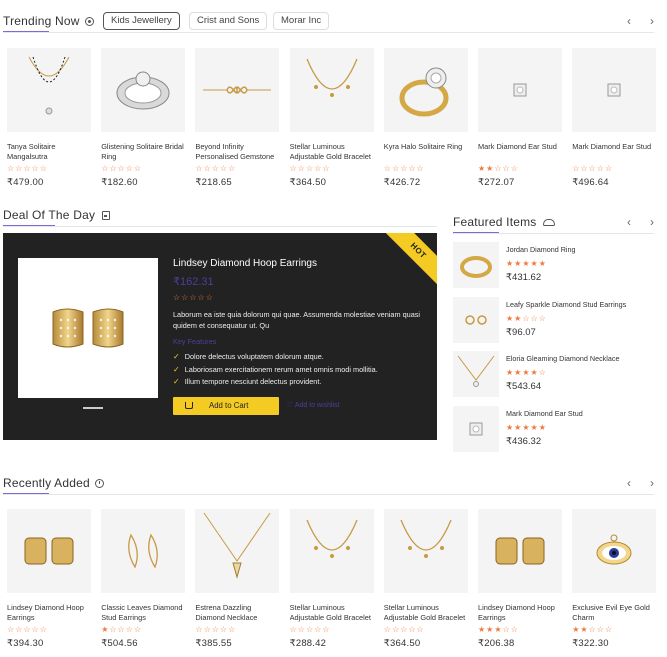 Image resolution: width=667 pixels, height=657 pixels. Describe the element at coordinates (629, 21) in the screenshot. I see `trending-prev-icon: ‹` at that location.